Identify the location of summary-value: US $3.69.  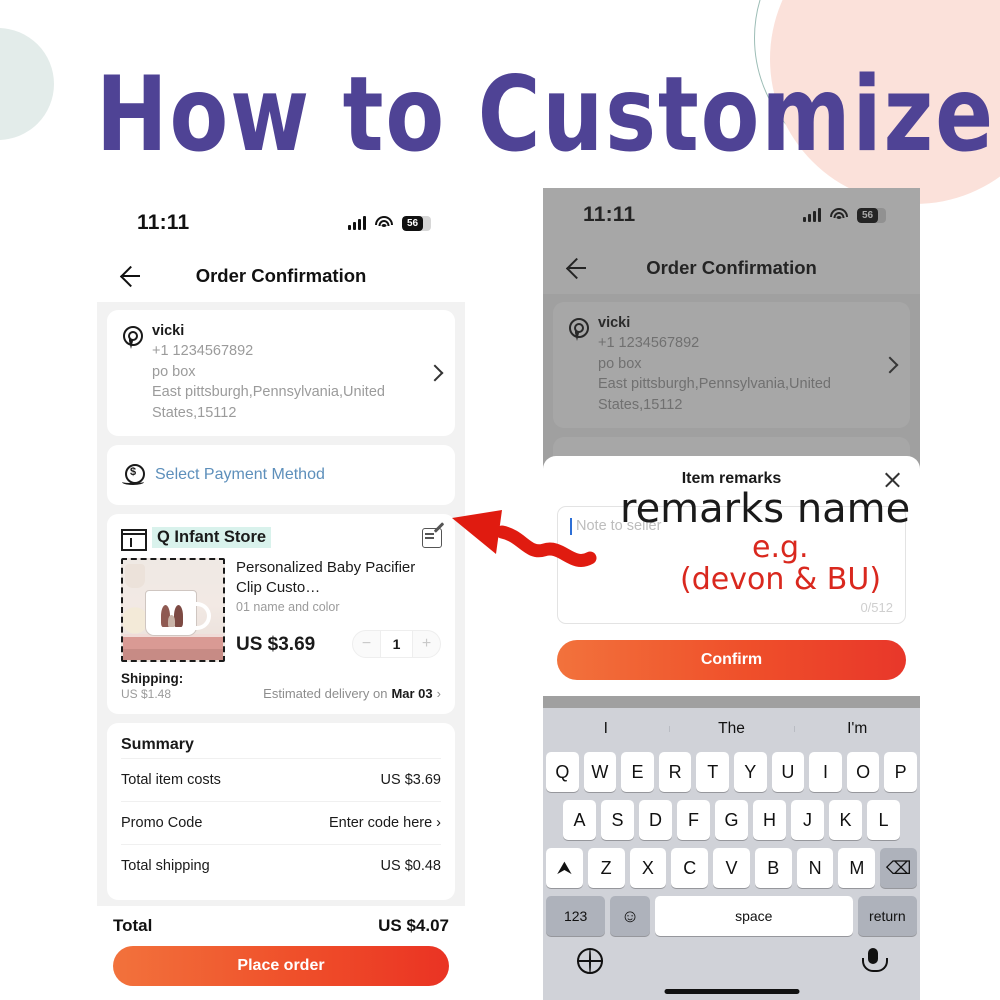
(410, 780).